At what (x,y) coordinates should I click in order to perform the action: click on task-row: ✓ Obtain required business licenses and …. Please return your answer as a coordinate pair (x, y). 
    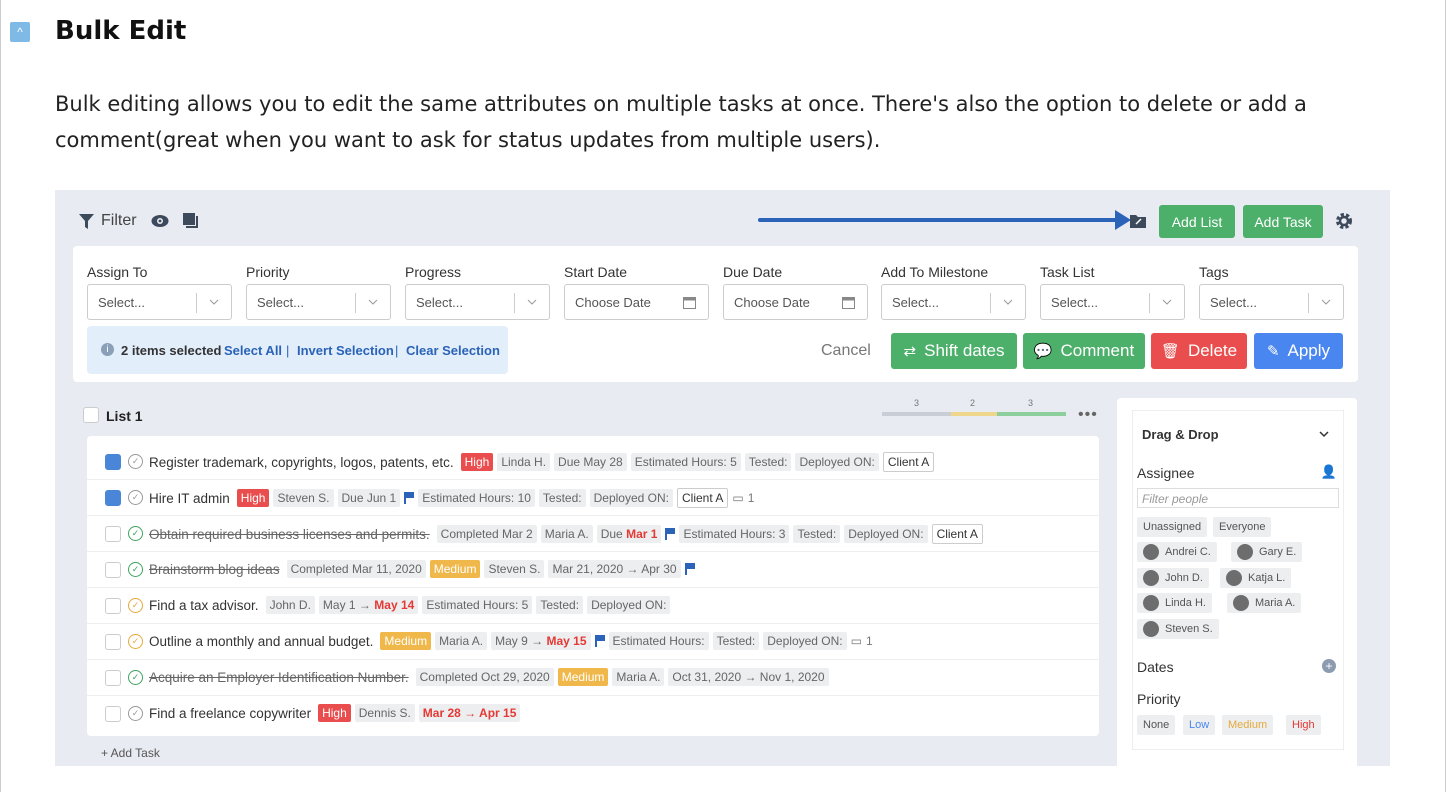
    Looking at the image, I should click on (593, 534).